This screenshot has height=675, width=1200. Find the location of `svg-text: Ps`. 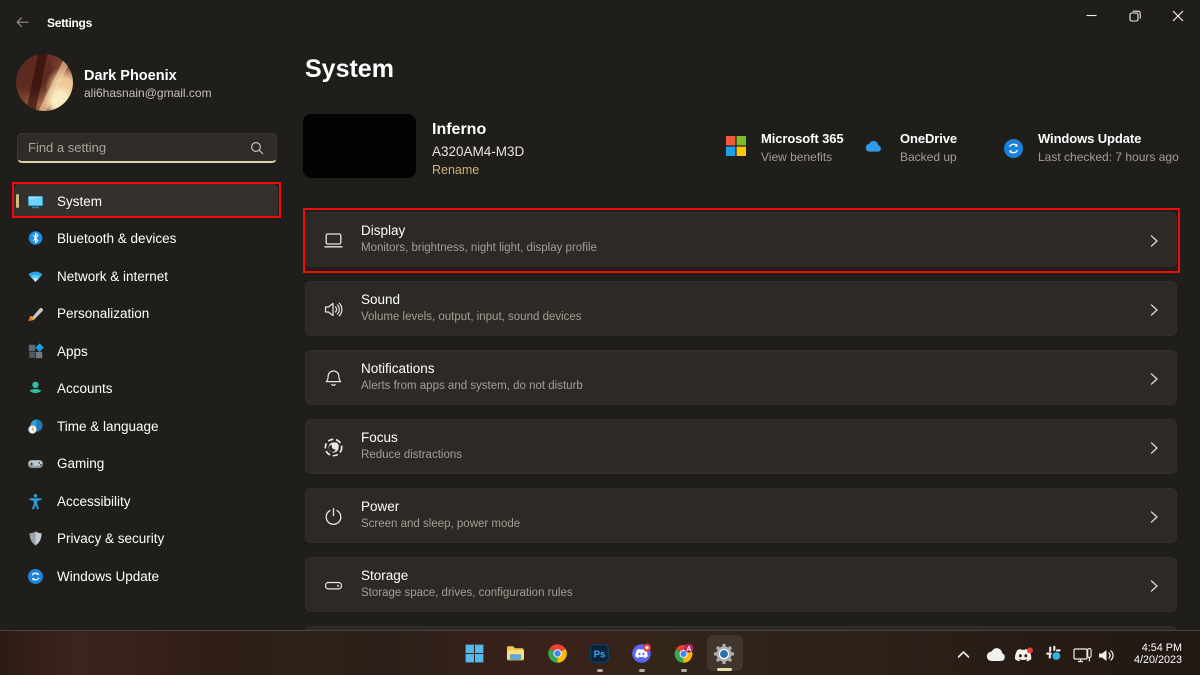

svg-text: Ps is located at coordinates (600, 654).